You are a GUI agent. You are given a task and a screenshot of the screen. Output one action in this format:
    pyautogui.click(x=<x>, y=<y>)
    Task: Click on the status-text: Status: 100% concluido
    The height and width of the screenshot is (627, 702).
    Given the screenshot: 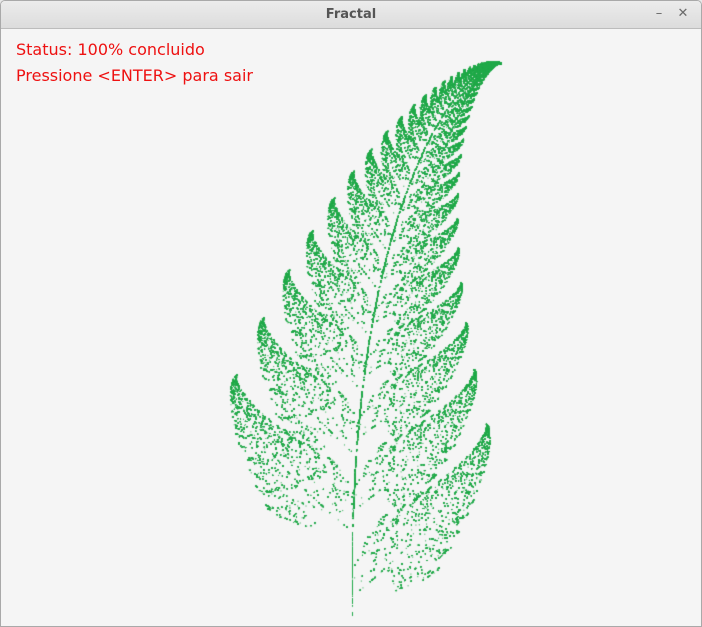 What is the action you would take?
    pyautogui.click(x=110, y=49)
    